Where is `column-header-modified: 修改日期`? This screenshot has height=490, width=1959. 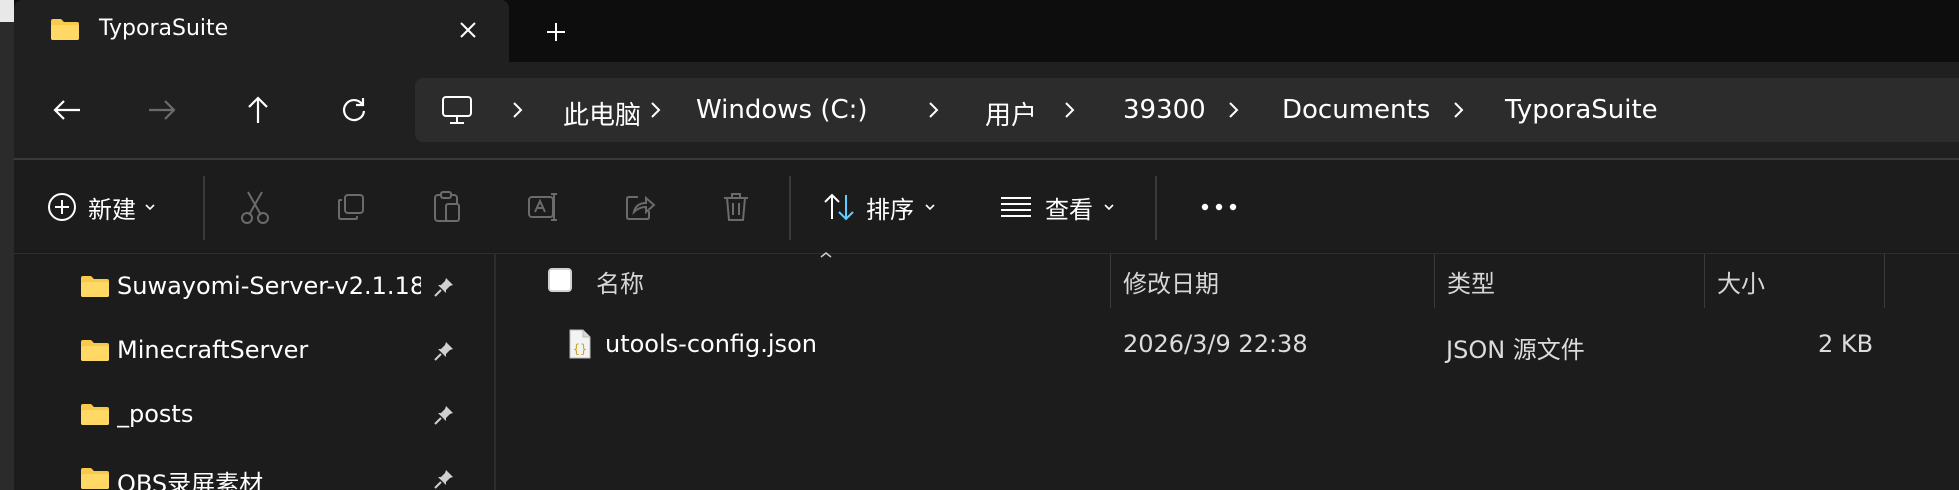
column-header-modified: 修改日期 is located at coordinates (1171, 281).